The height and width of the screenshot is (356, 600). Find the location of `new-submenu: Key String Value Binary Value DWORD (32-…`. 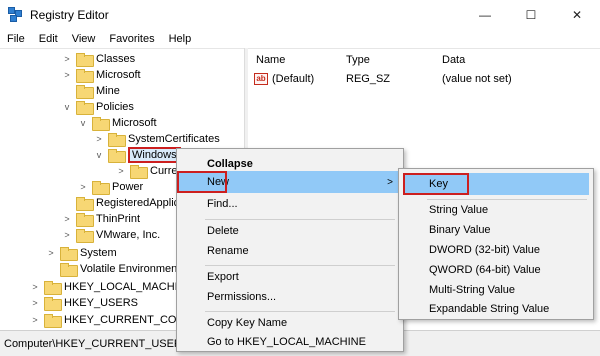

new-submenu: Key String Value Binary Value DWORD (32-… is located at coordinates (496, 244).